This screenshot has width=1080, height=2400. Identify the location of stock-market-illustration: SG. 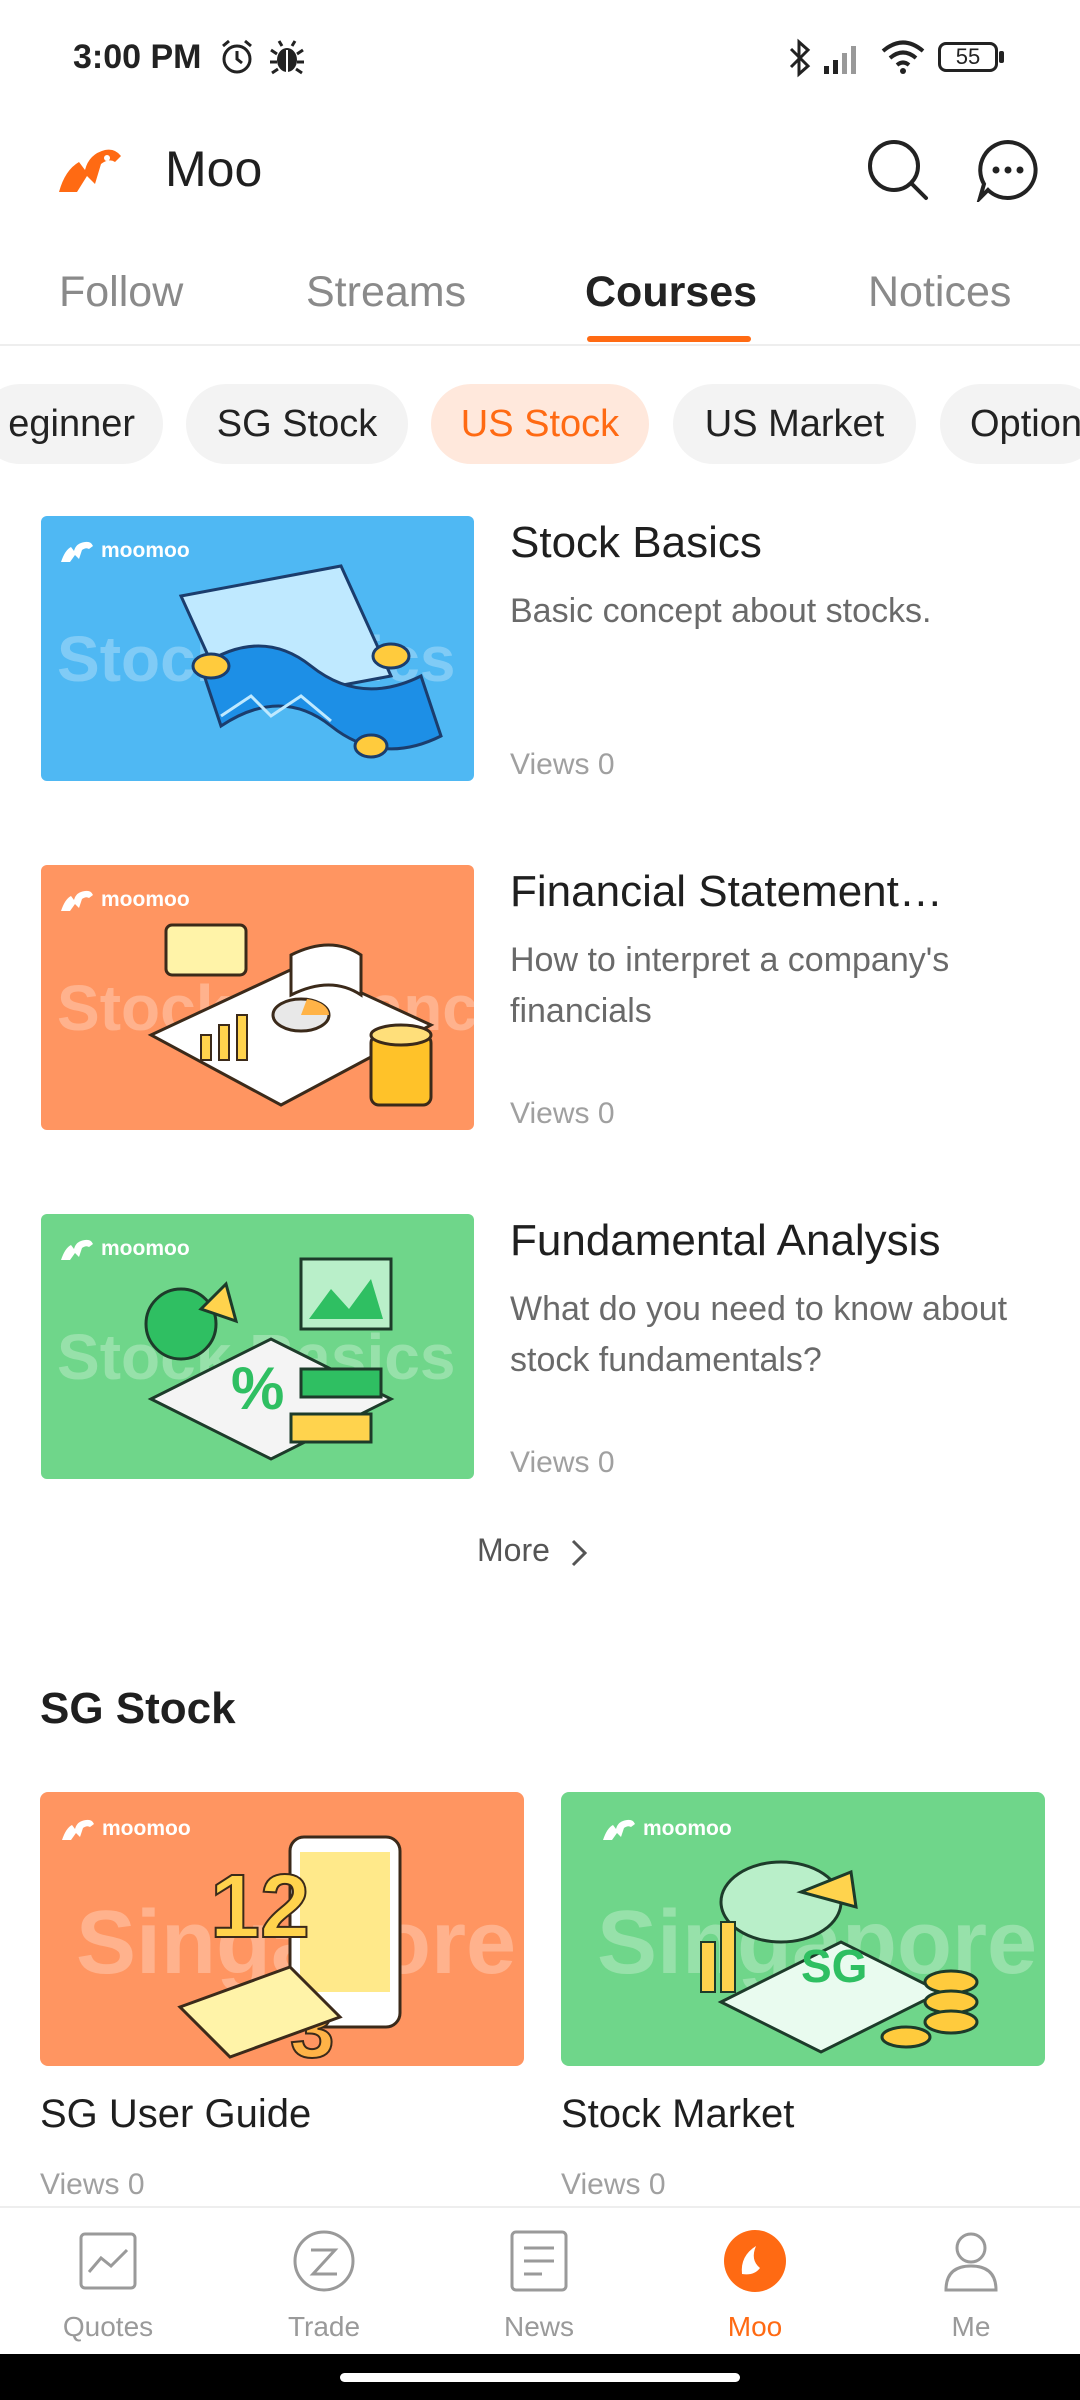
(839, 1957).